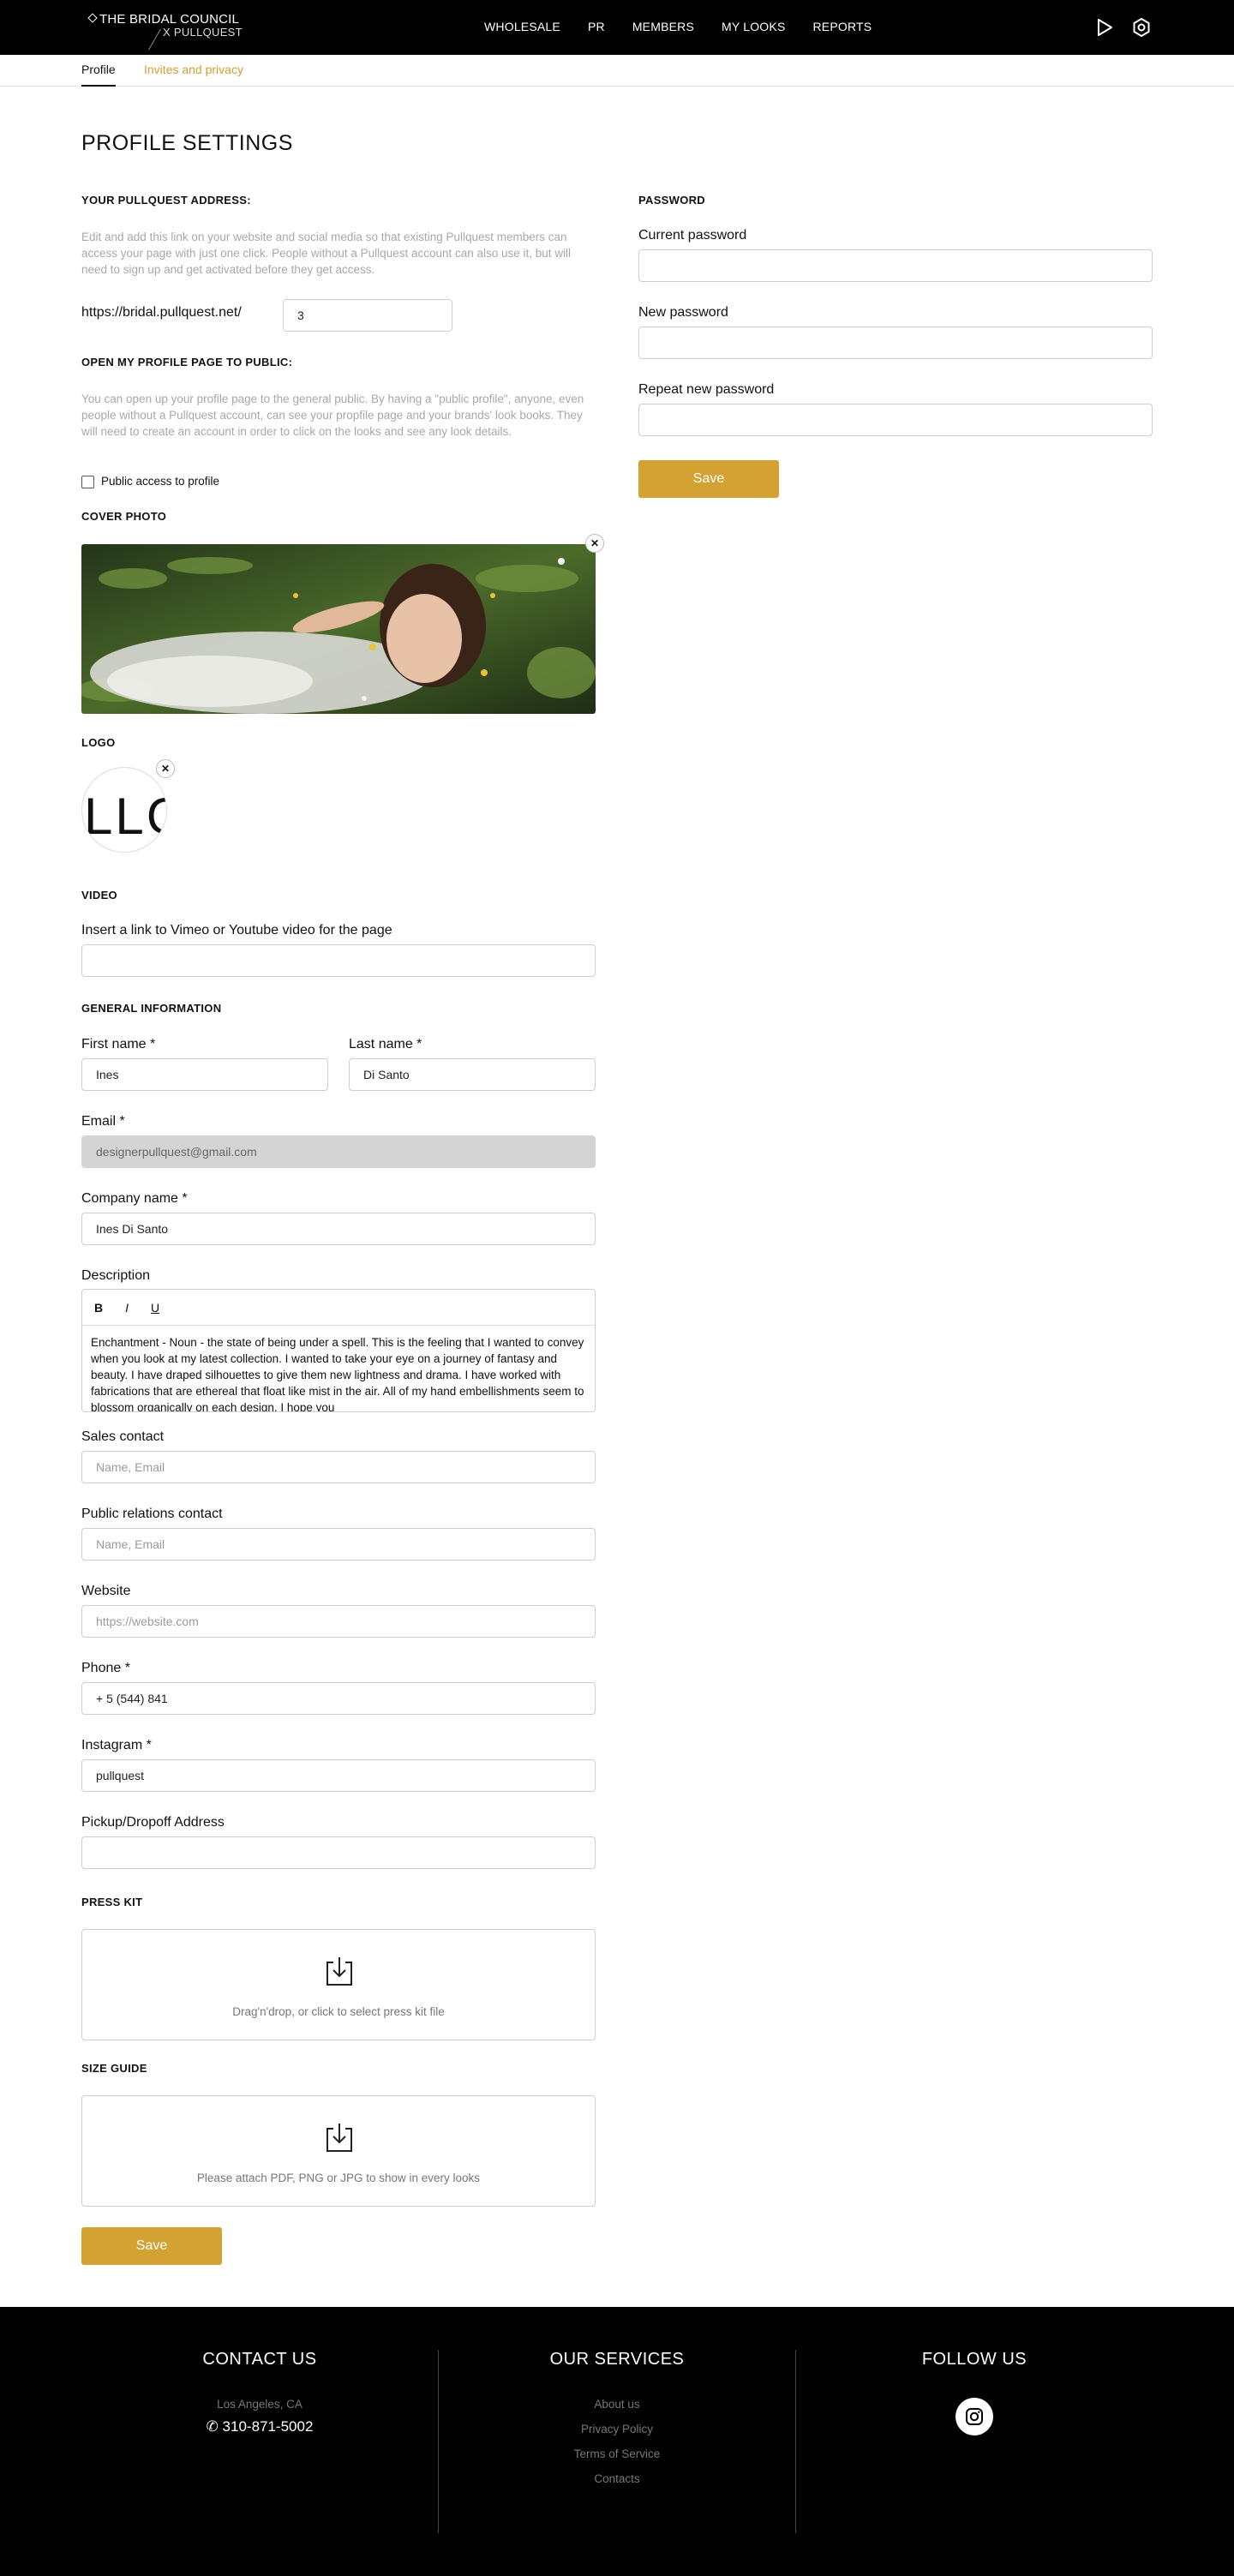 The width and height of the screenshot is (1234, 2576). I want to click on instagram-icon, so click(974, 2416).